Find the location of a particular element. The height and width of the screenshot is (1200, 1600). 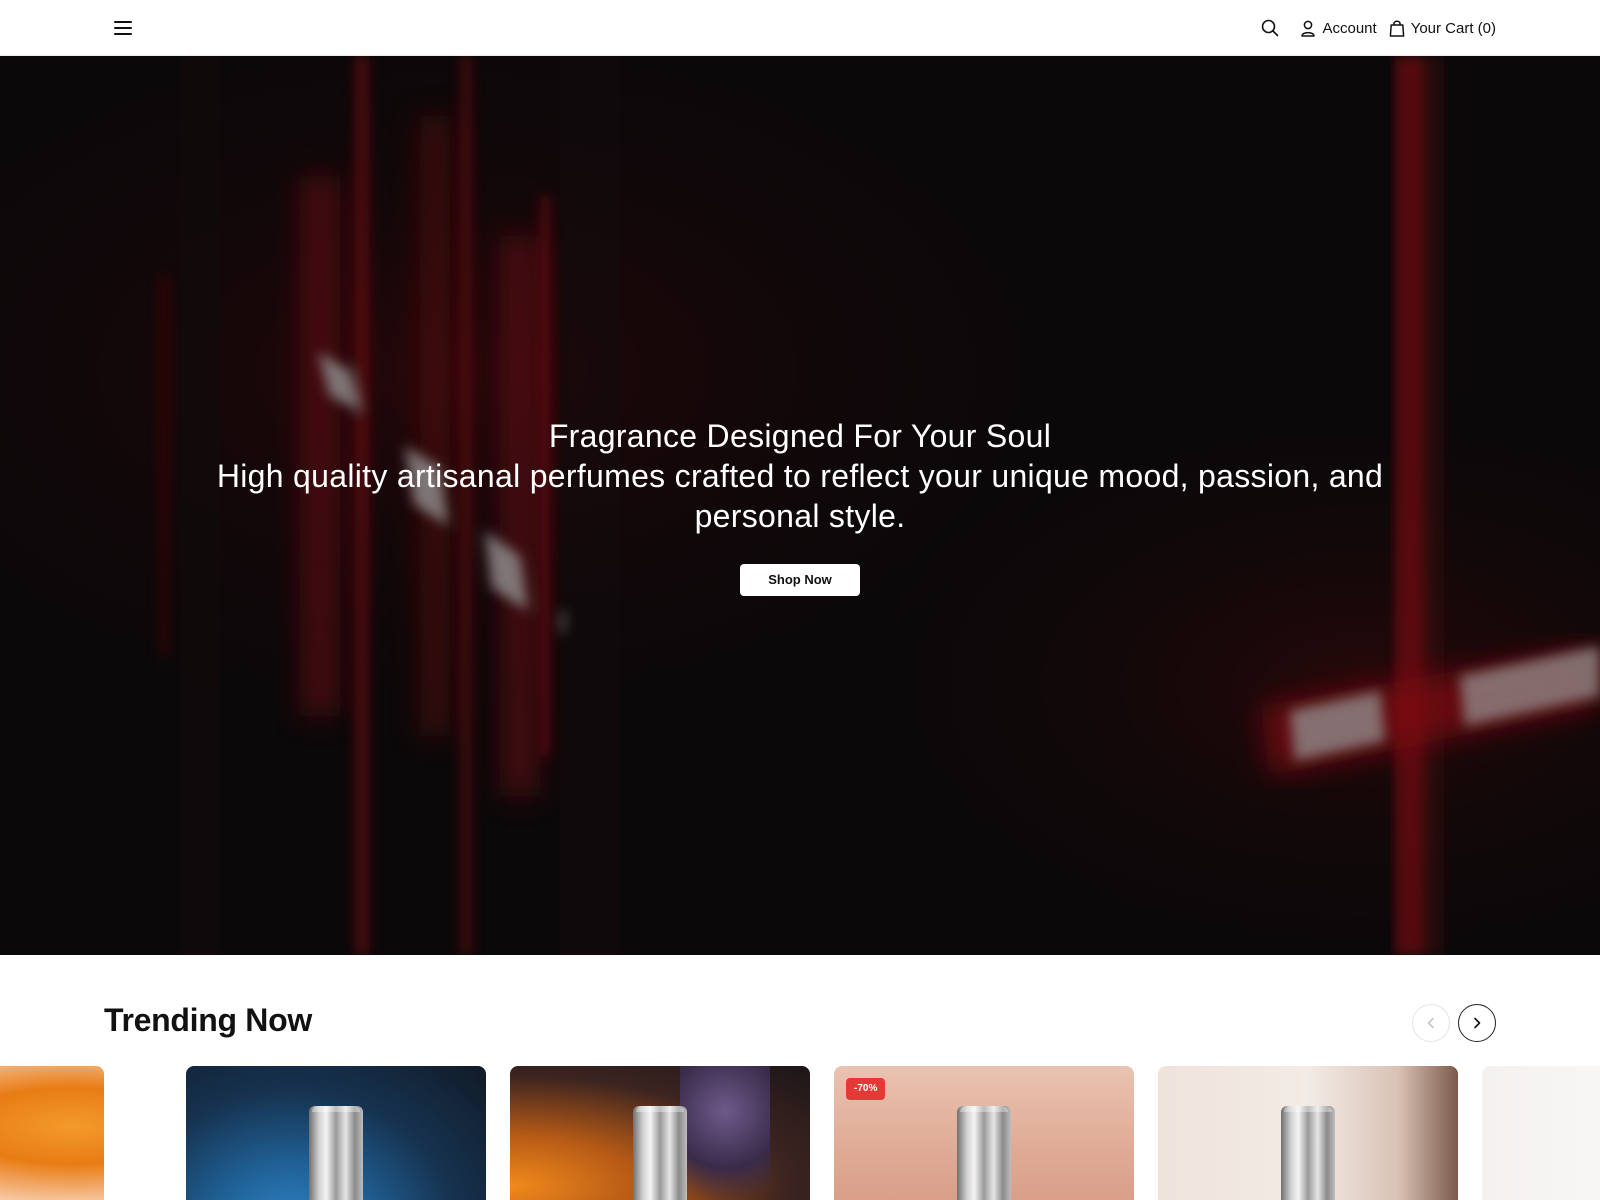

search-icon is located at coordinates (1270, 28).